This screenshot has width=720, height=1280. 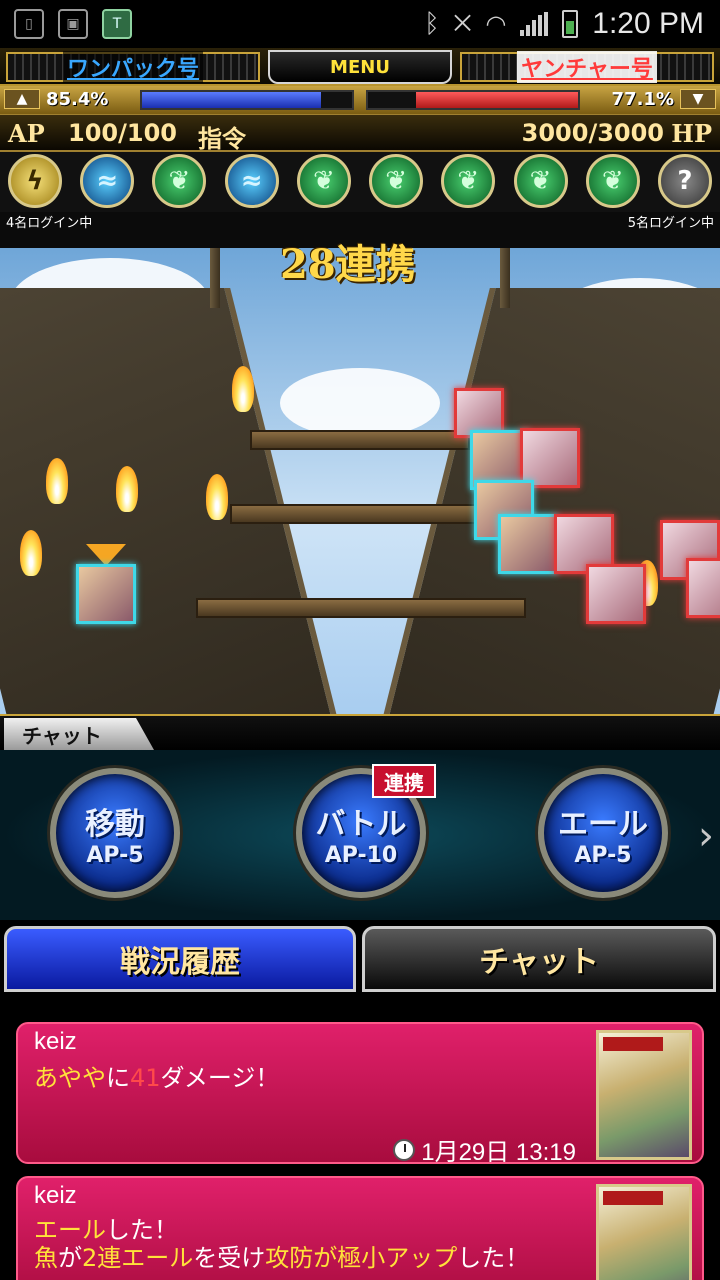 I want to click on log-target: あやや, so click(x=70, y=1078).